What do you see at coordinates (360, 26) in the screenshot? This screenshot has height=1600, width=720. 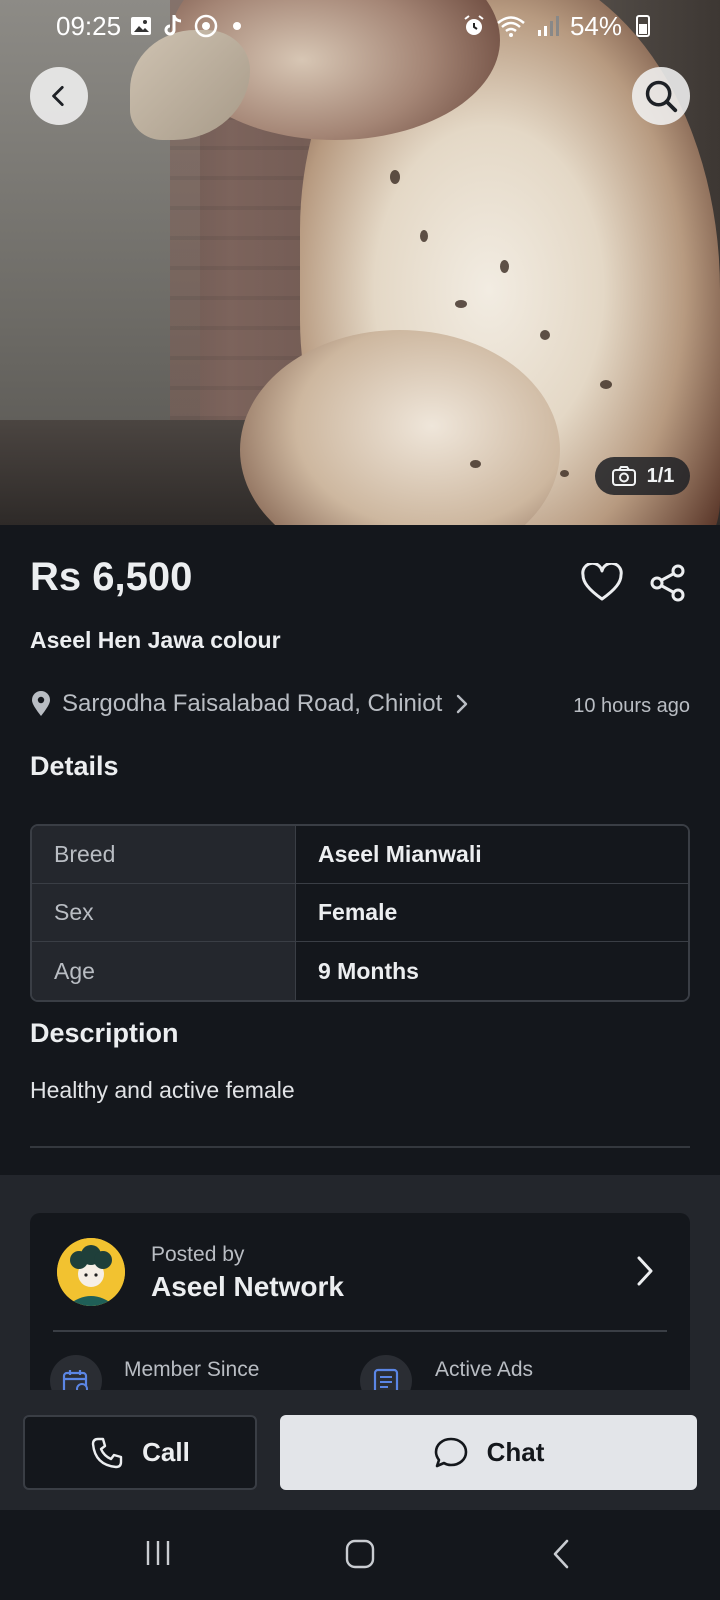 I see `status-bar: 09:25 54%` at bounding box center [360, 26].